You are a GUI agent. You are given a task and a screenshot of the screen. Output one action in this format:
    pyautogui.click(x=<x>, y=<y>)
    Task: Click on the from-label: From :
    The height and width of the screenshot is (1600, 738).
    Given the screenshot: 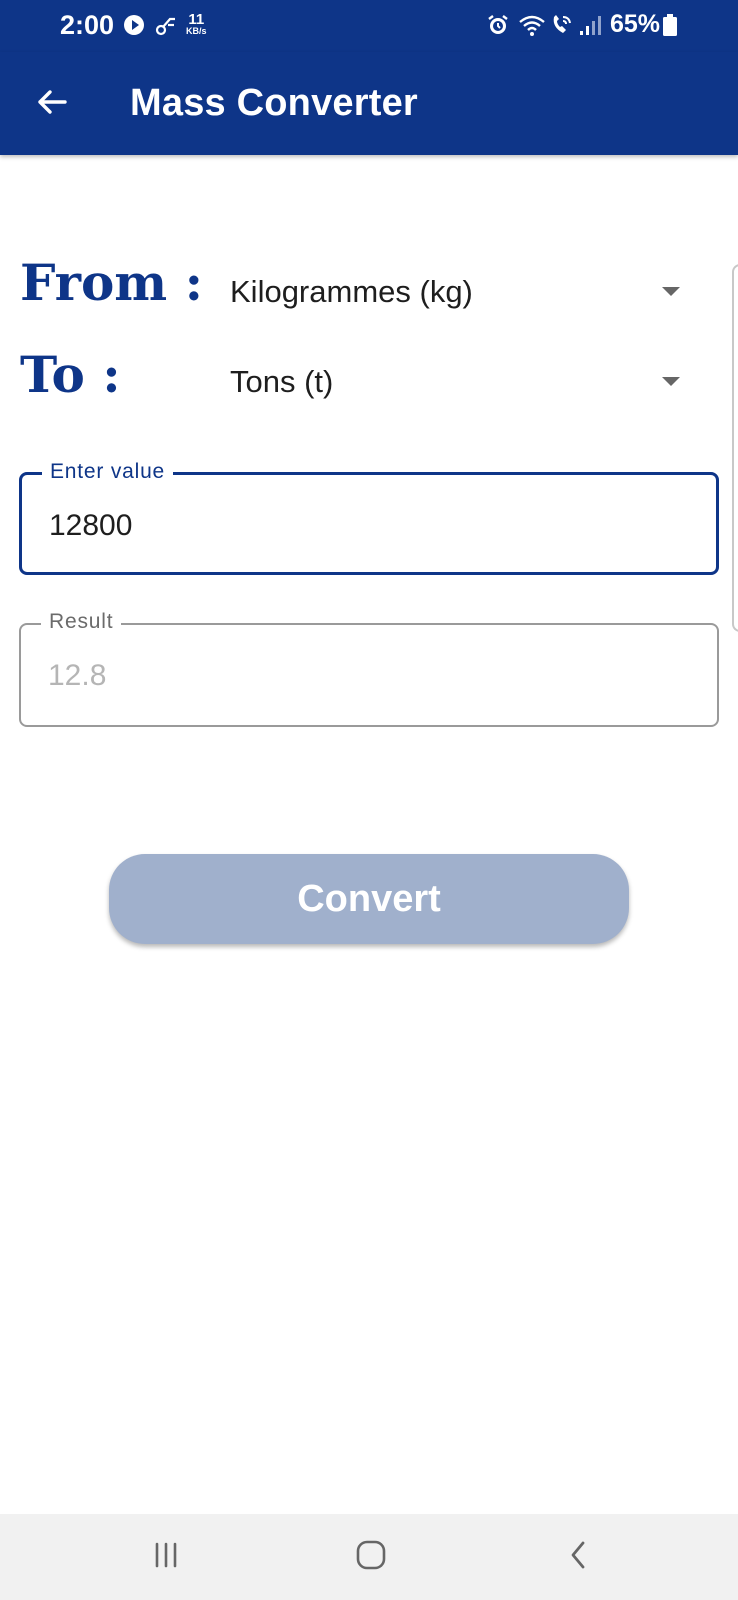 What is the action you would take?
    pyautogui.click(x=112, y=282)
    